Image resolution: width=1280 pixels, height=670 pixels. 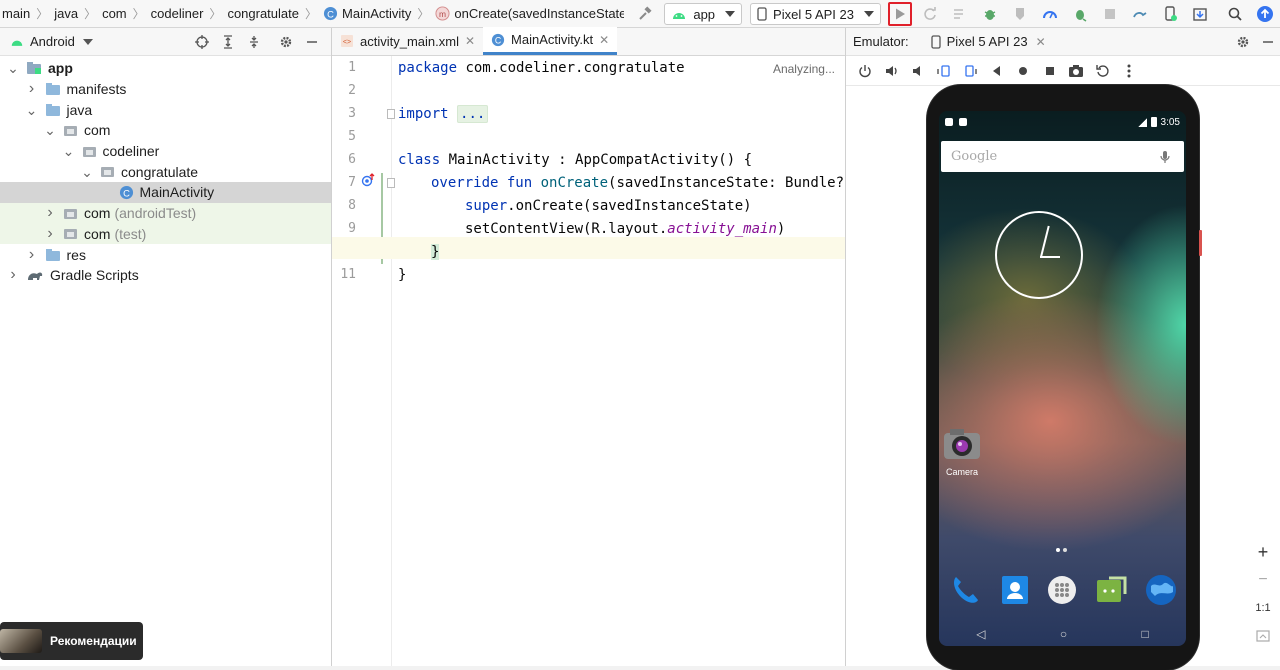 What do you see at coordinates (962, 452) in the screenshot?
I see `camera-app-shortcut: Camera` at bounding box center [962, 452].